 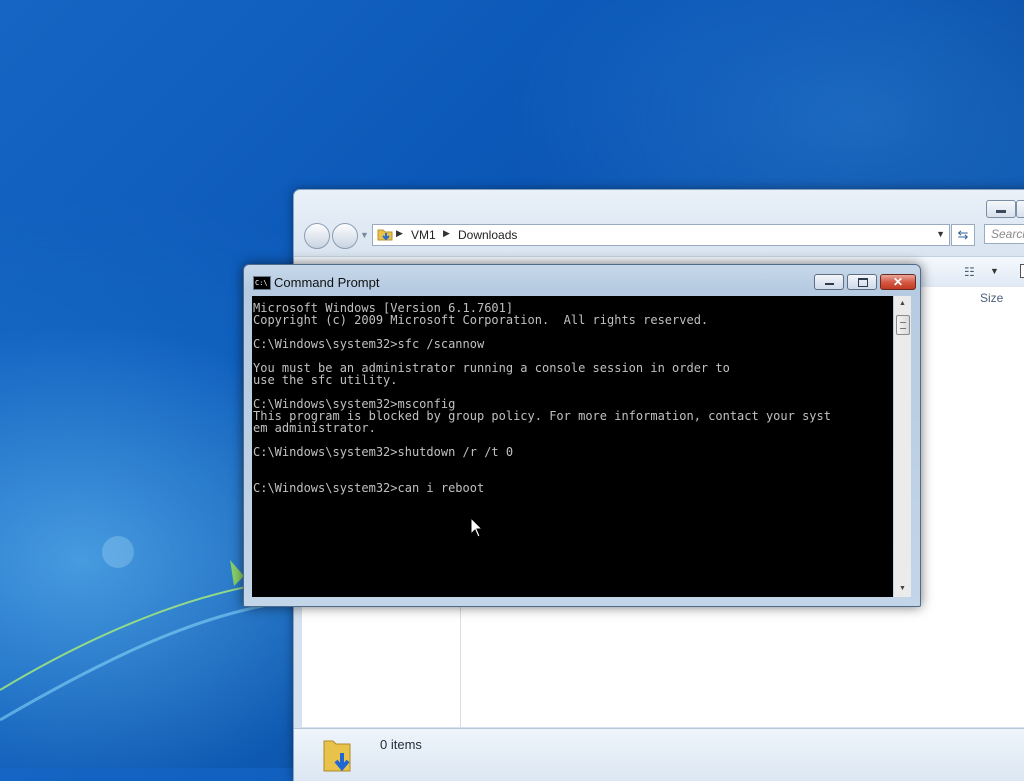 I want to click on breadcrumb-downloads: Downloads, so click(x=487, y=235).